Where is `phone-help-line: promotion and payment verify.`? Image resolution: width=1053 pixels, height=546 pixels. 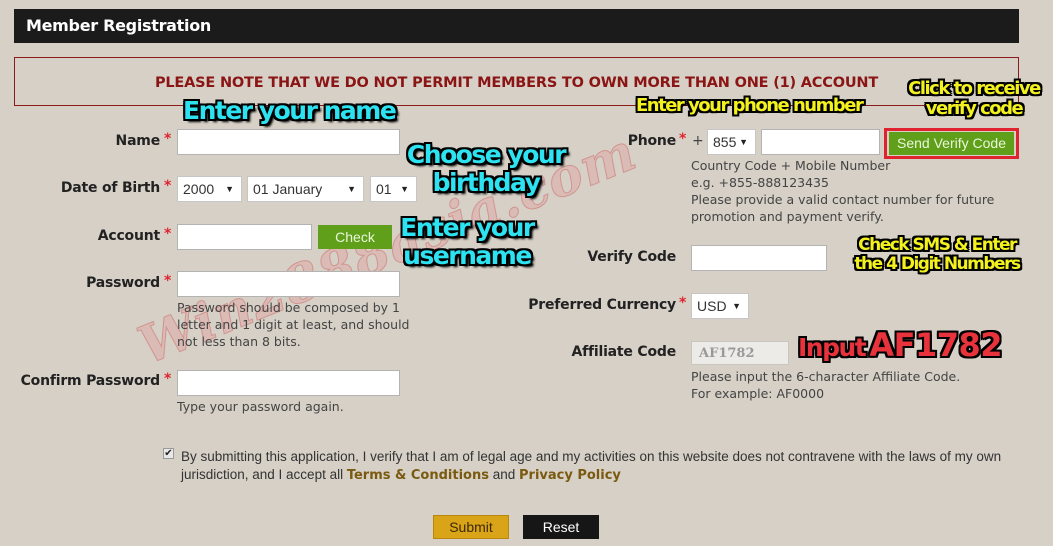 phone-help-line: promotion and payment verify. is located at coordinates (787, 216).